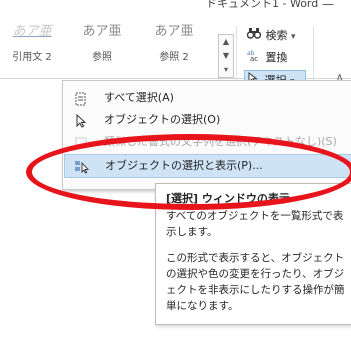 This screenshot has width=351, height=351. What do you see at coordinates (174, 46) in the screenshot?
I see `style-reference-2: あア亜 参照 2` at bounding box center [174, 46].